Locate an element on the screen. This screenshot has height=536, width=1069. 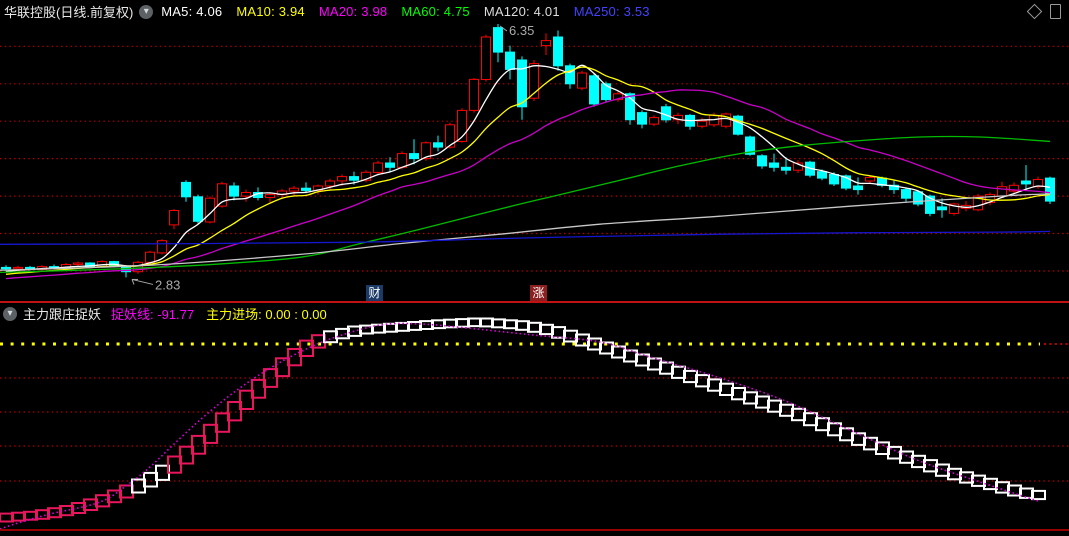
chevron-down-icon: ▾ is located at coordinates (10, 313).